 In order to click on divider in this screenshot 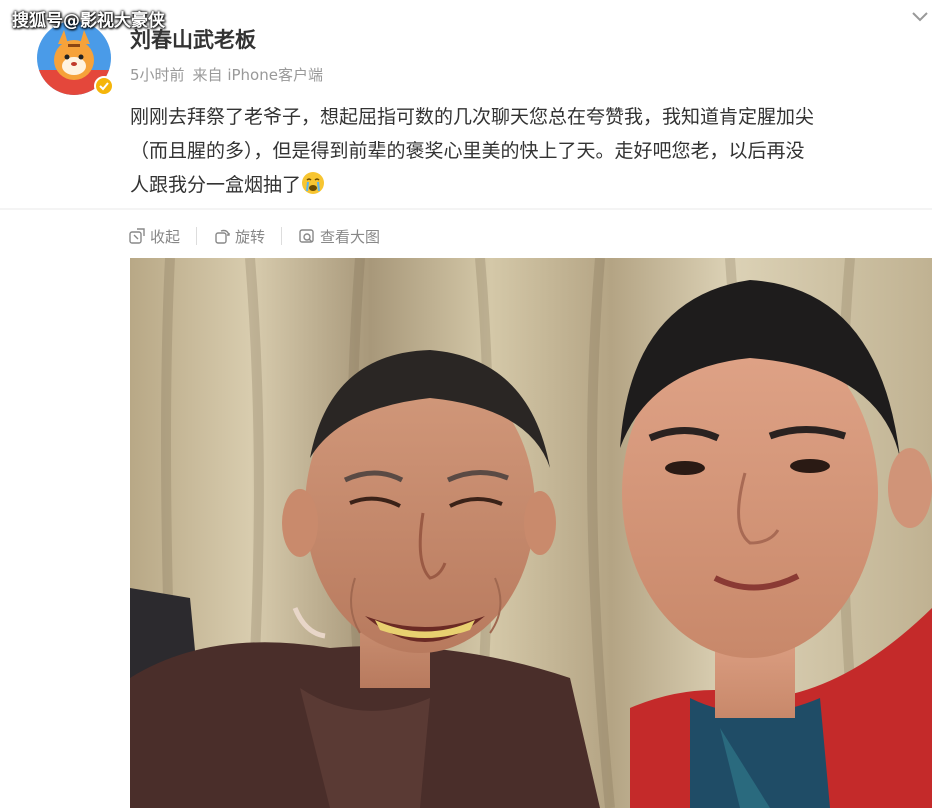, I will do `click(466, 209)`.